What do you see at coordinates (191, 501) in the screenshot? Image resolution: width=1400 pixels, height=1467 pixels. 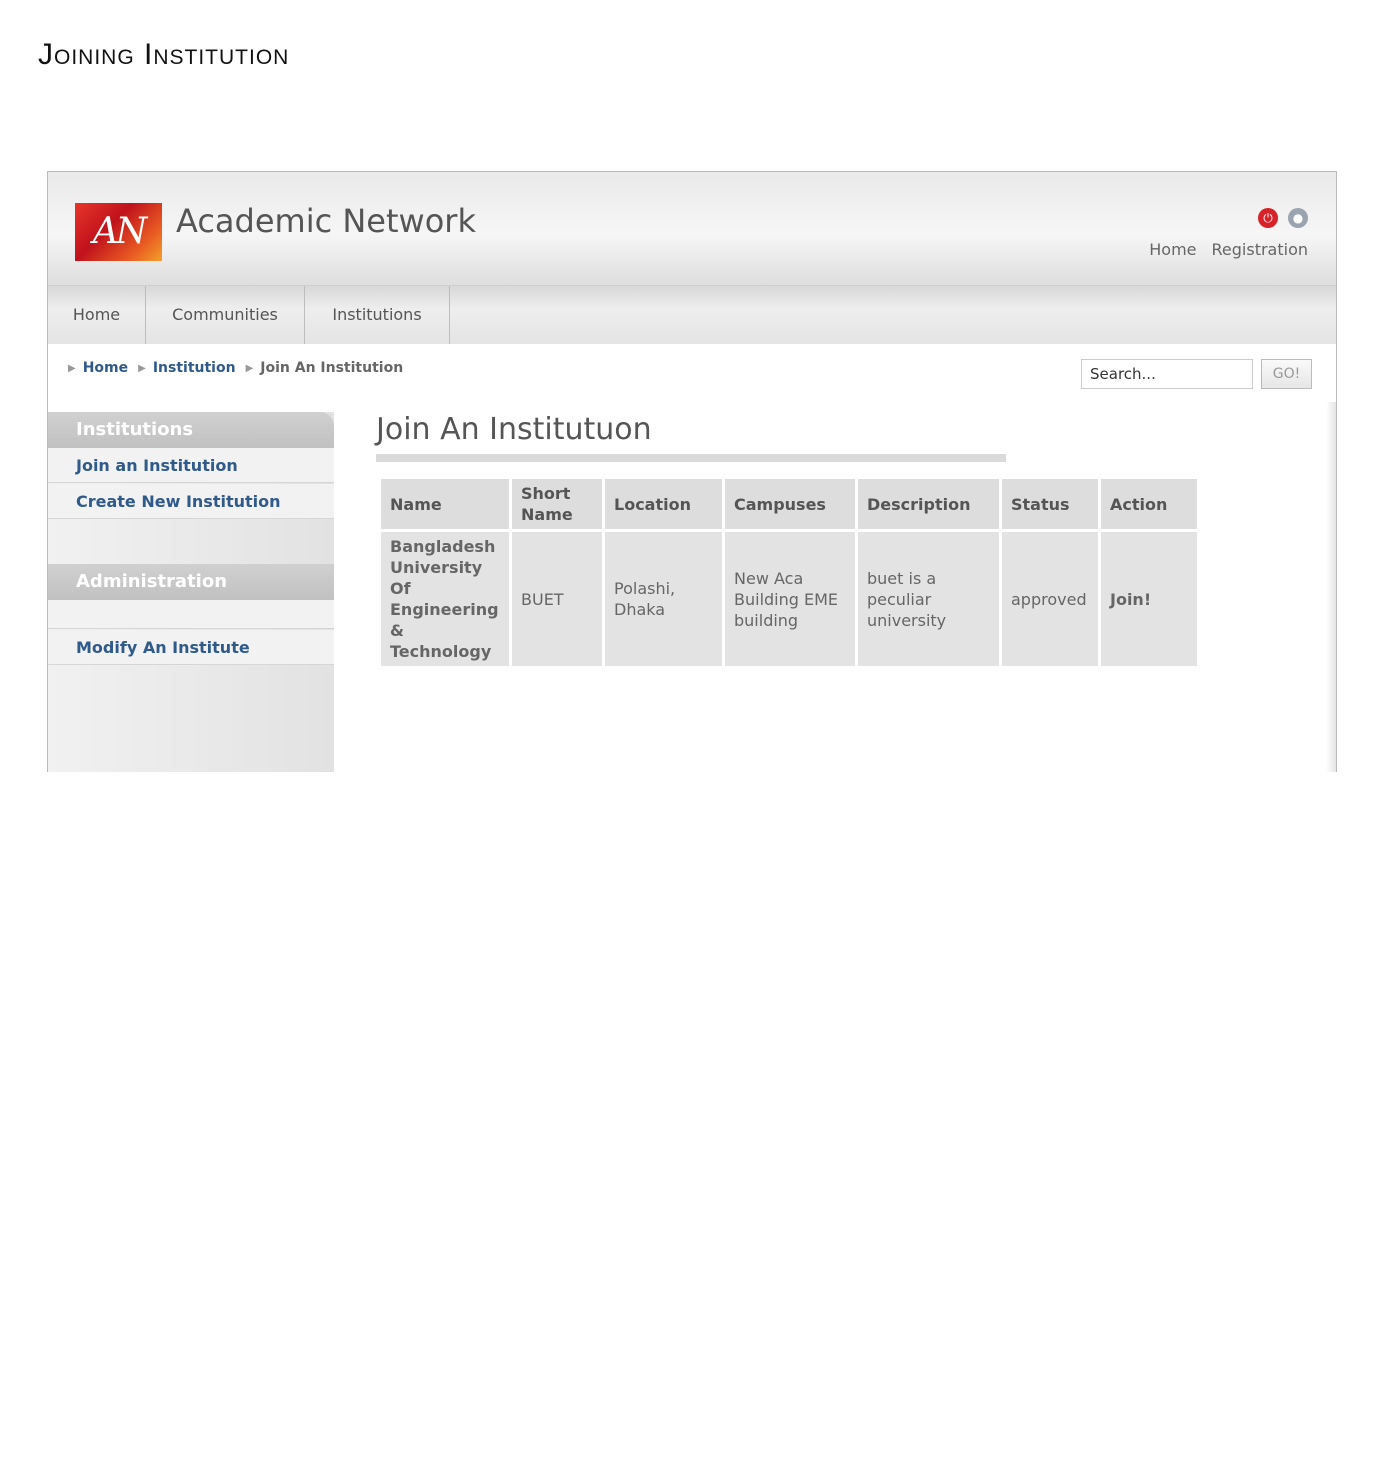 I see `sidebar-item-create-institution: Create New Institution` at bounding box center [191, 501].